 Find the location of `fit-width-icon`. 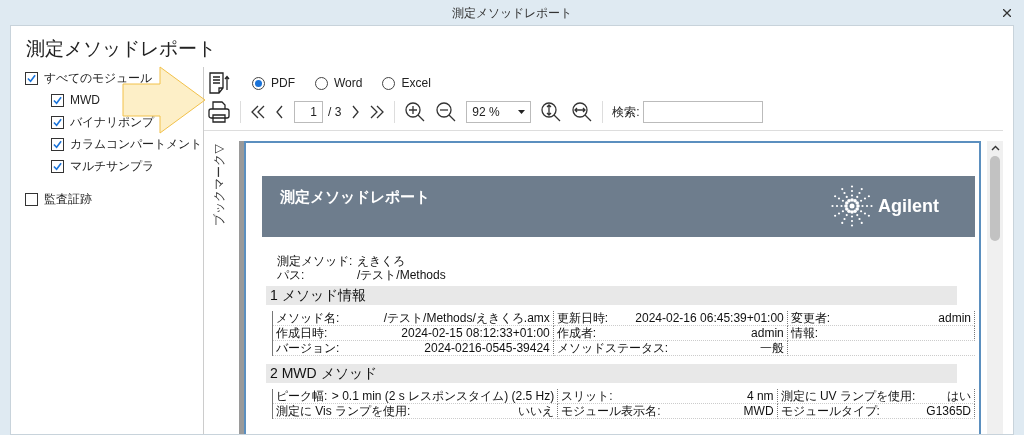

fit-width-icon is located at coordinates (582, 111).